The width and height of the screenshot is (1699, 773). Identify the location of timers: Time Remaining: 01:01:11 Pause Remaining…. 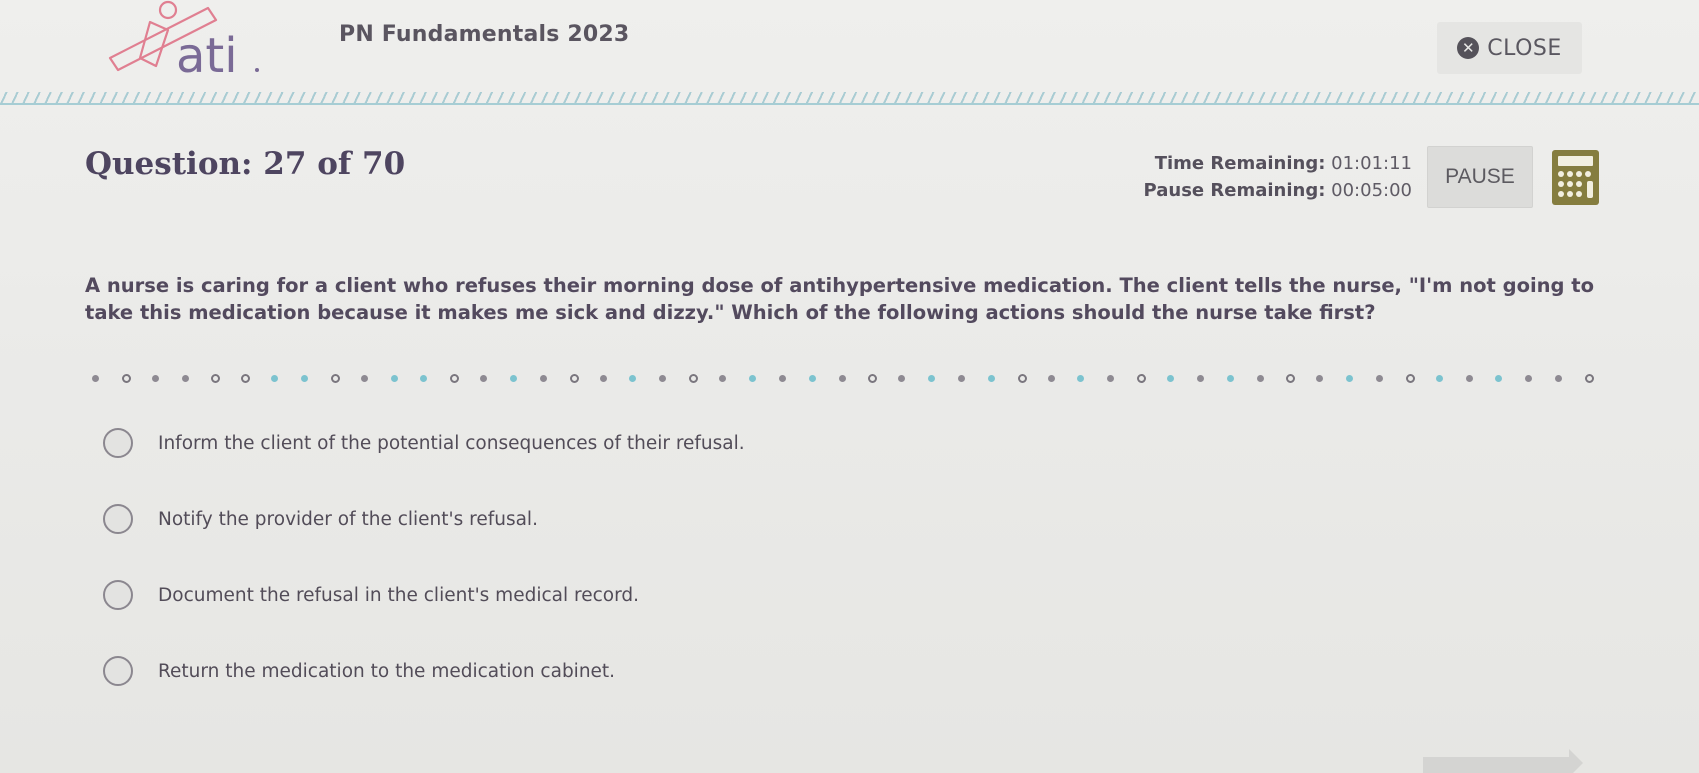
(1276, 177).